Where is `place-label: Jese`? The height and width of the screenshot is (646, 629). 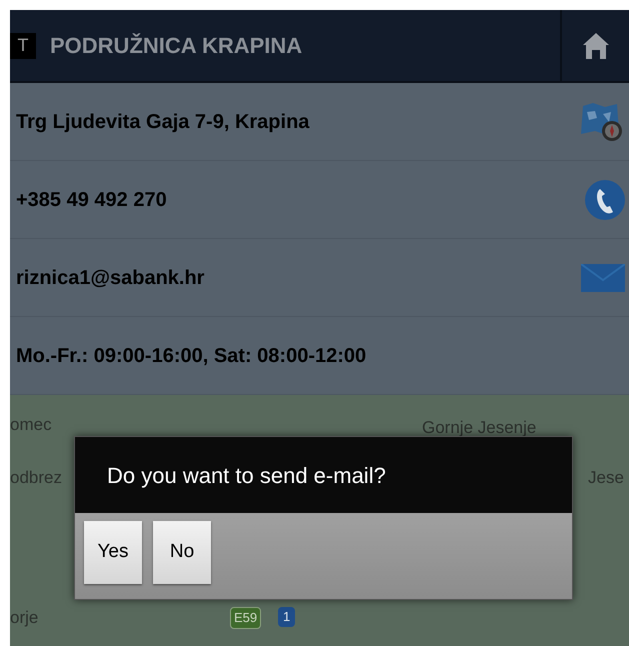
place-label: Jese is located at coordinates (606, 478).